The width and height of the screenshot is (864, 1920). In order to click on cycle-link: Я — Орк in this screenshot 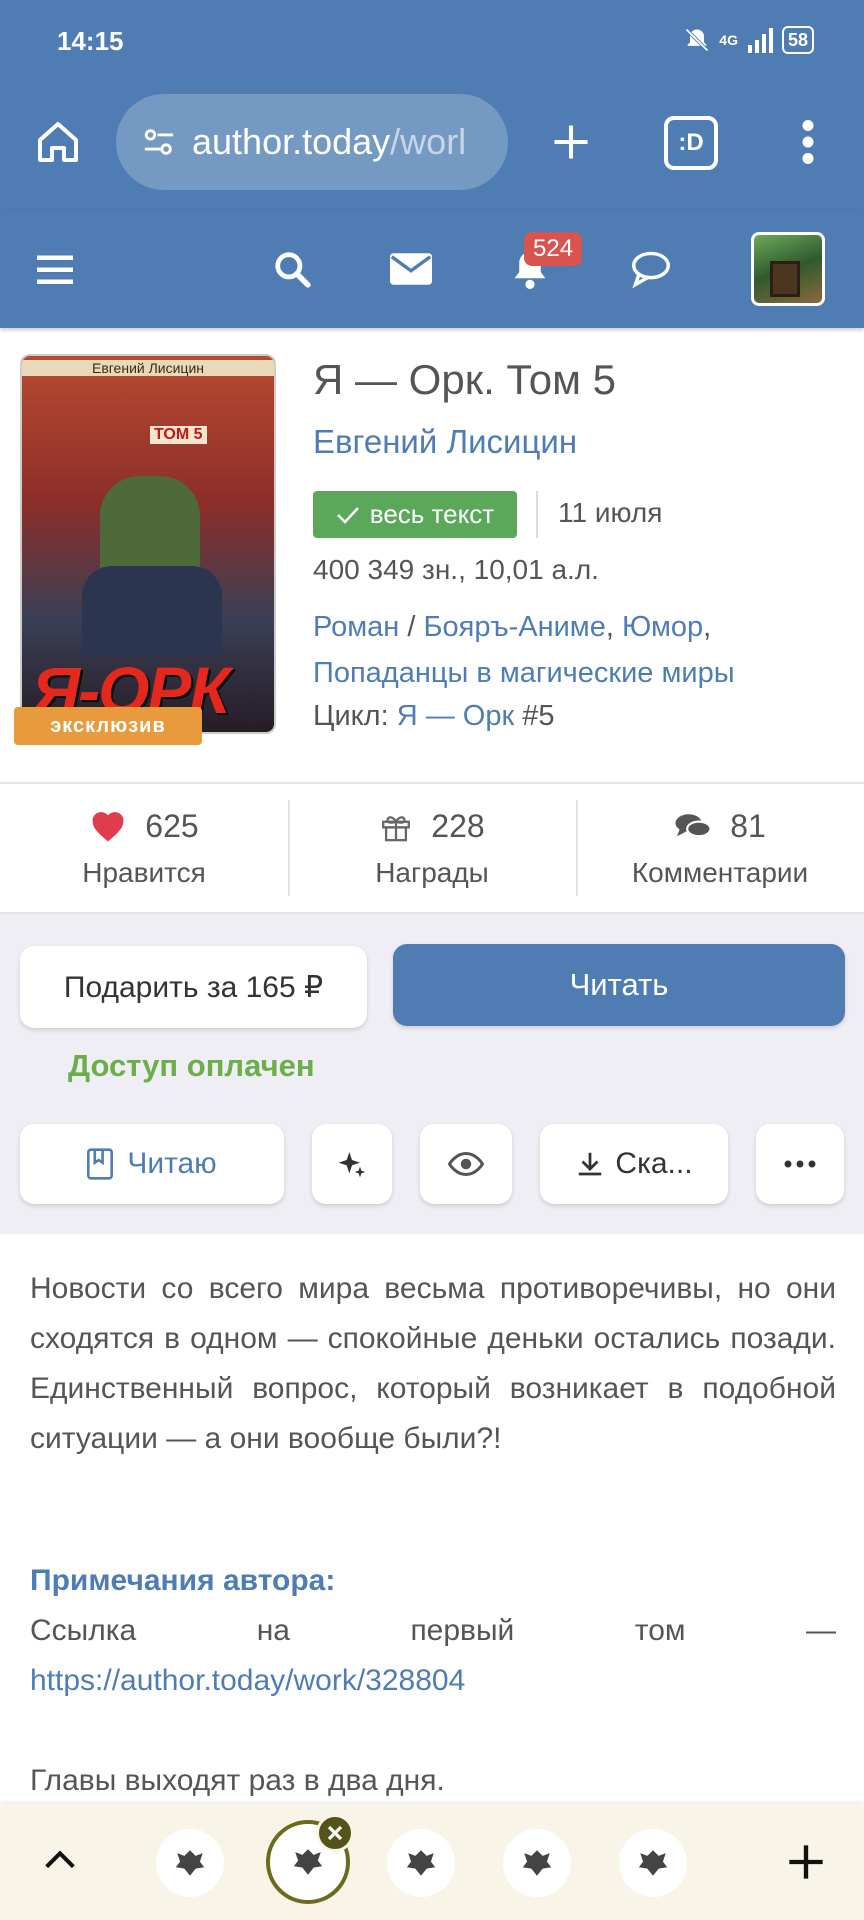, I will do `click(455, 716)`.